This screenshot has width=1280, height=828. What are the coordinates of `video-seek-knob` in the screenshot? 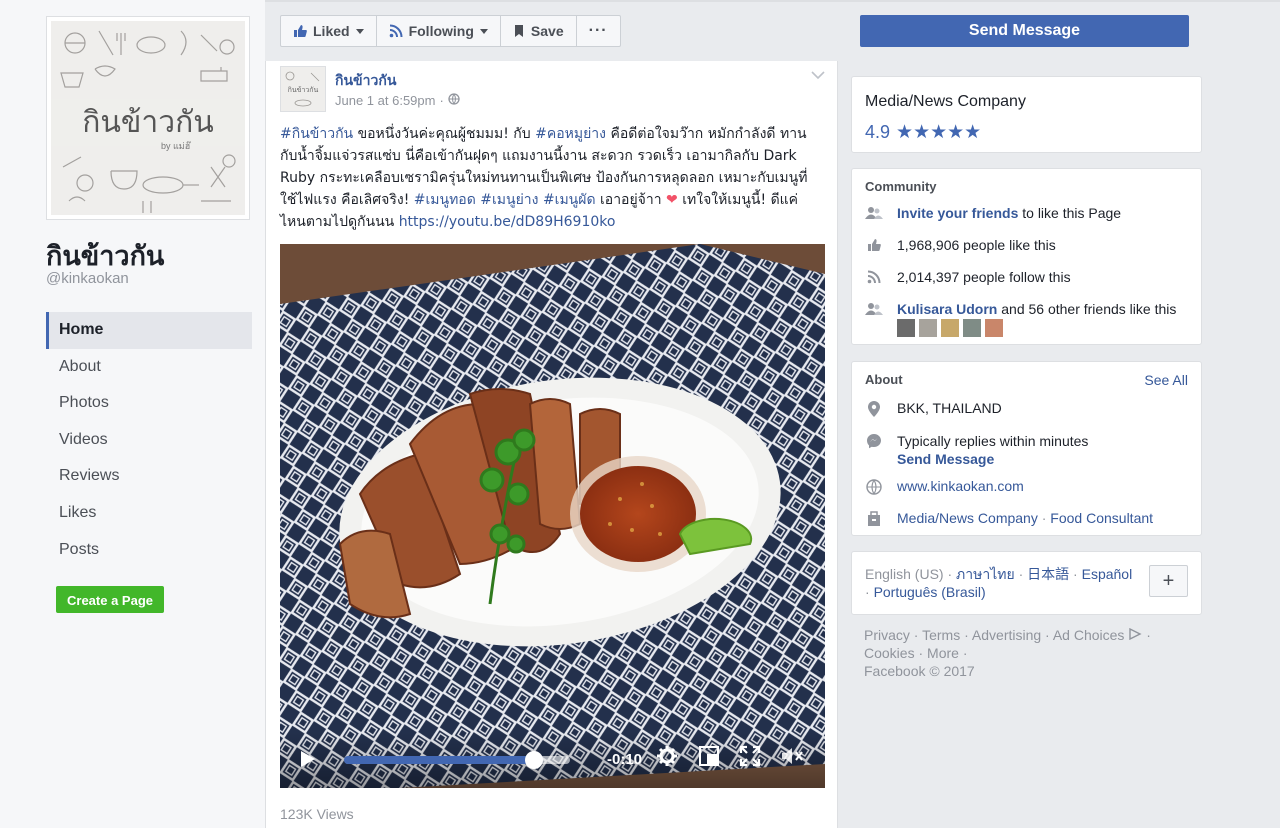 It's located at (533, 760).